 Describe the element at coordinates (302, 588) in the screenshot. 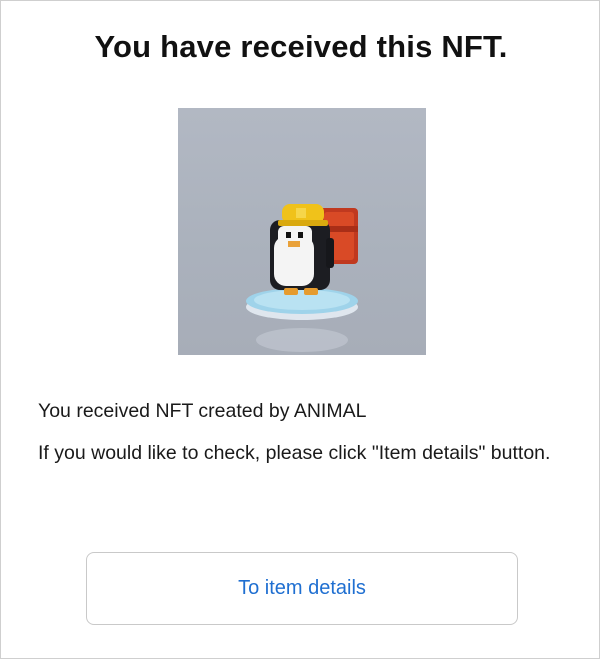

I see `to-item-details-button: To item details` at that location.